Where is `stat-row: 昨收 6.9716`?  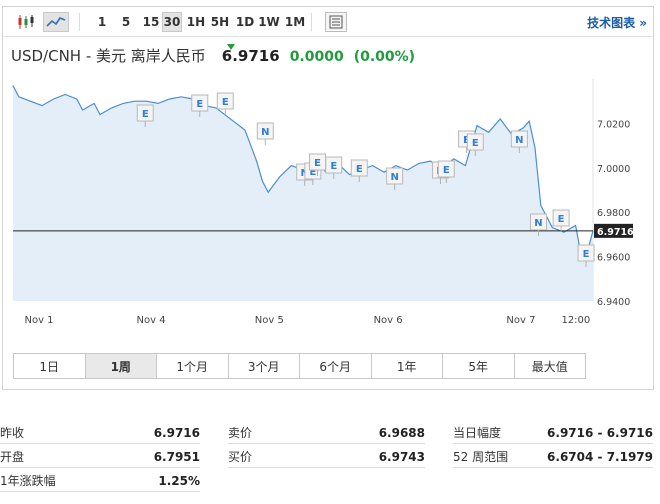 stat-row: 昨收 6.9716 is located at coordinates (100, 433).